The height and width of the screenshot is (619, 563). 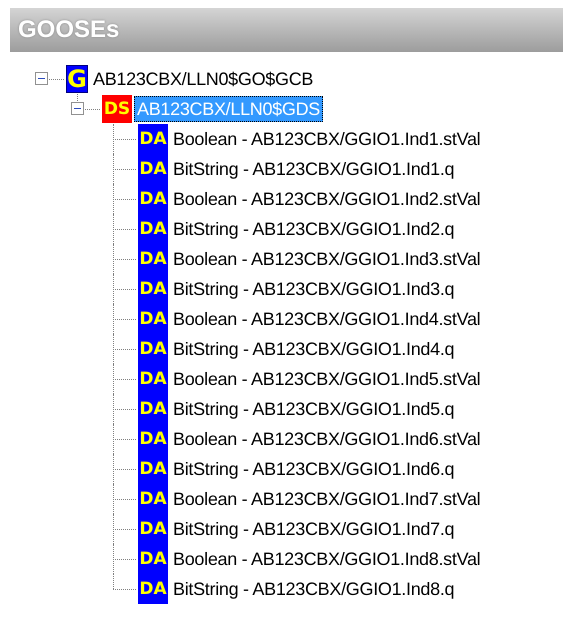 What do you see at coordinates (327, 319) in the screenshot?
I see `tree-item: Boolean - AB123CBX/GGIO1.Ind4.stVal` at bounding box center [327, 319].